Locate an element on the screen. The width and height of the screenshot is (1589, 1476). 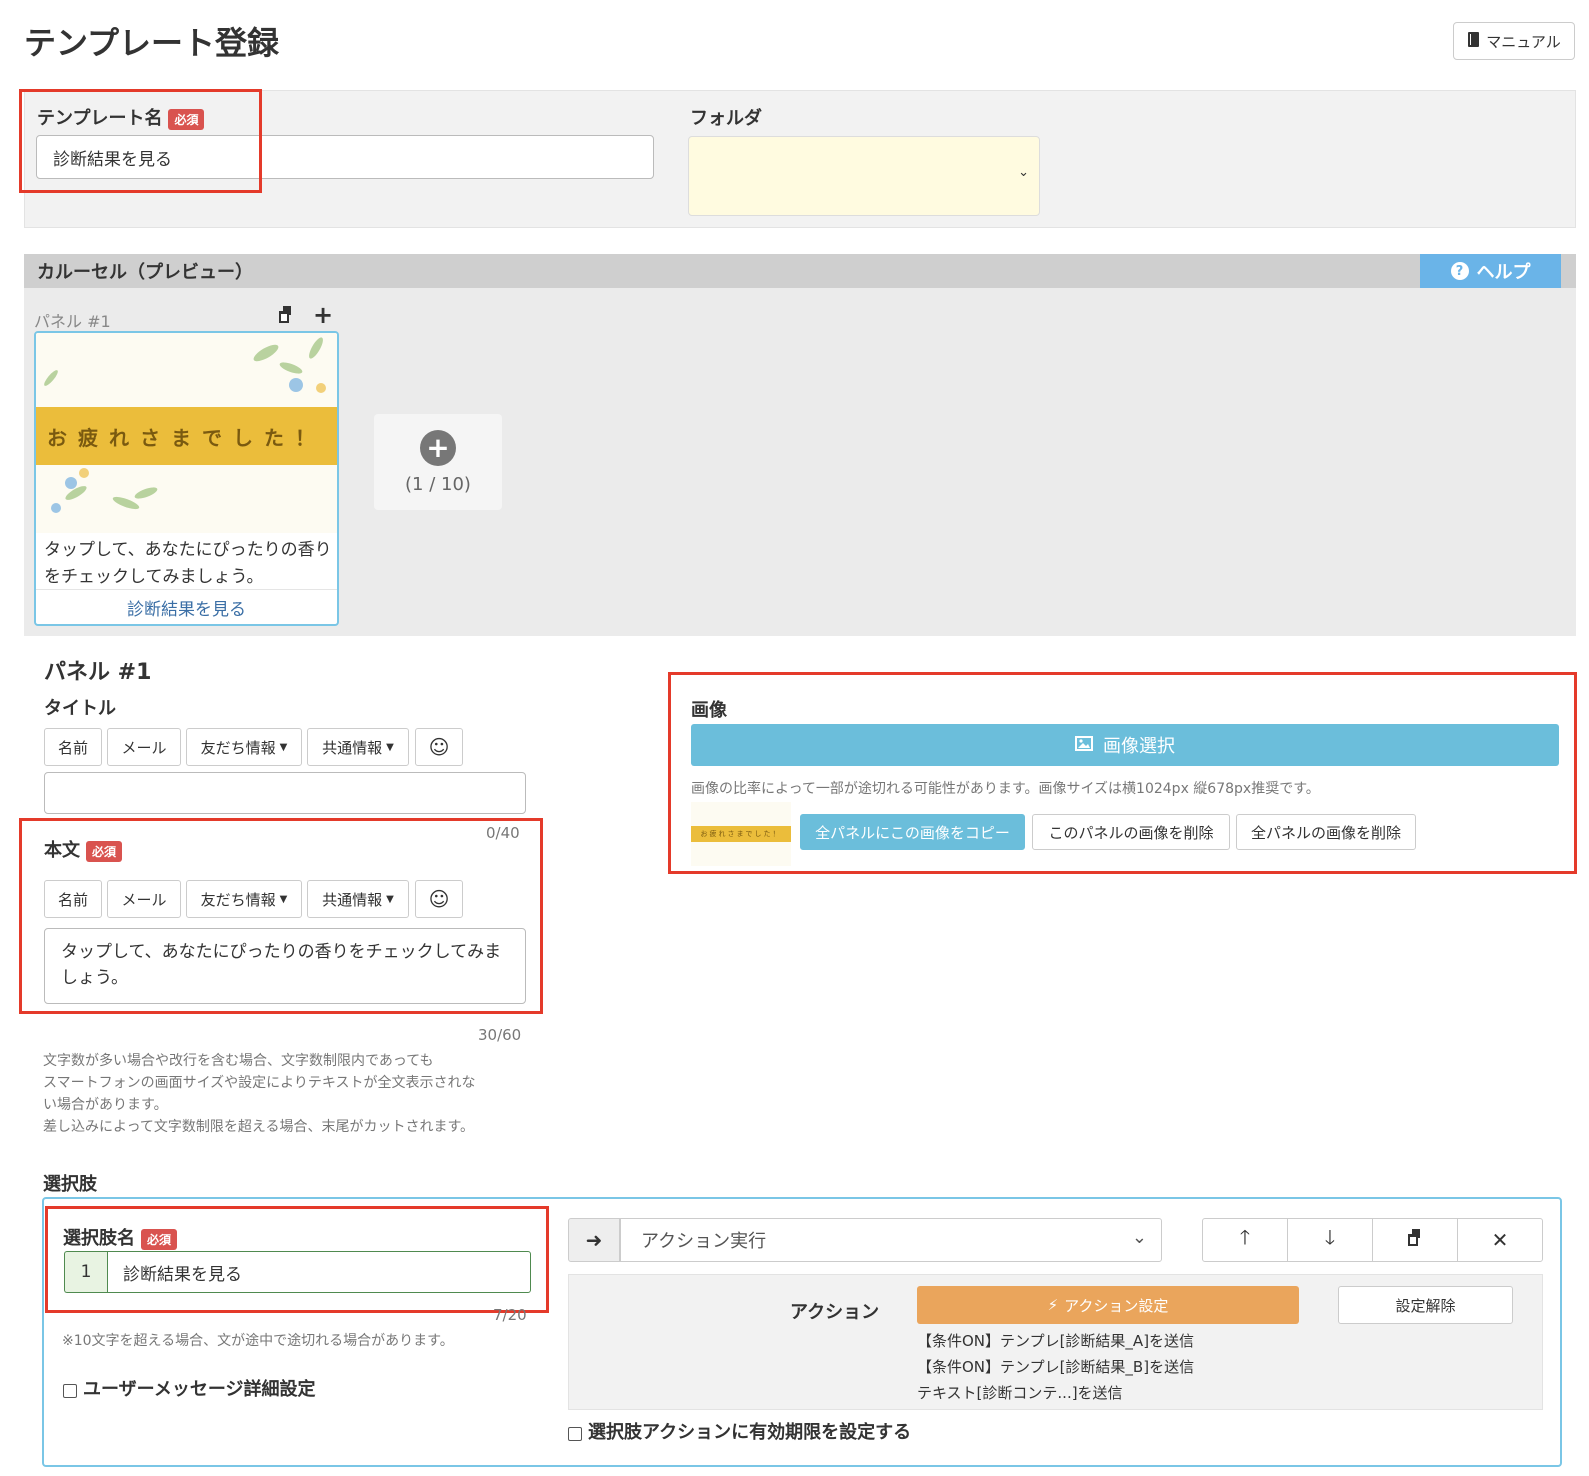
help-button: ? ヘルプ is located at coordinates (1490, 271).